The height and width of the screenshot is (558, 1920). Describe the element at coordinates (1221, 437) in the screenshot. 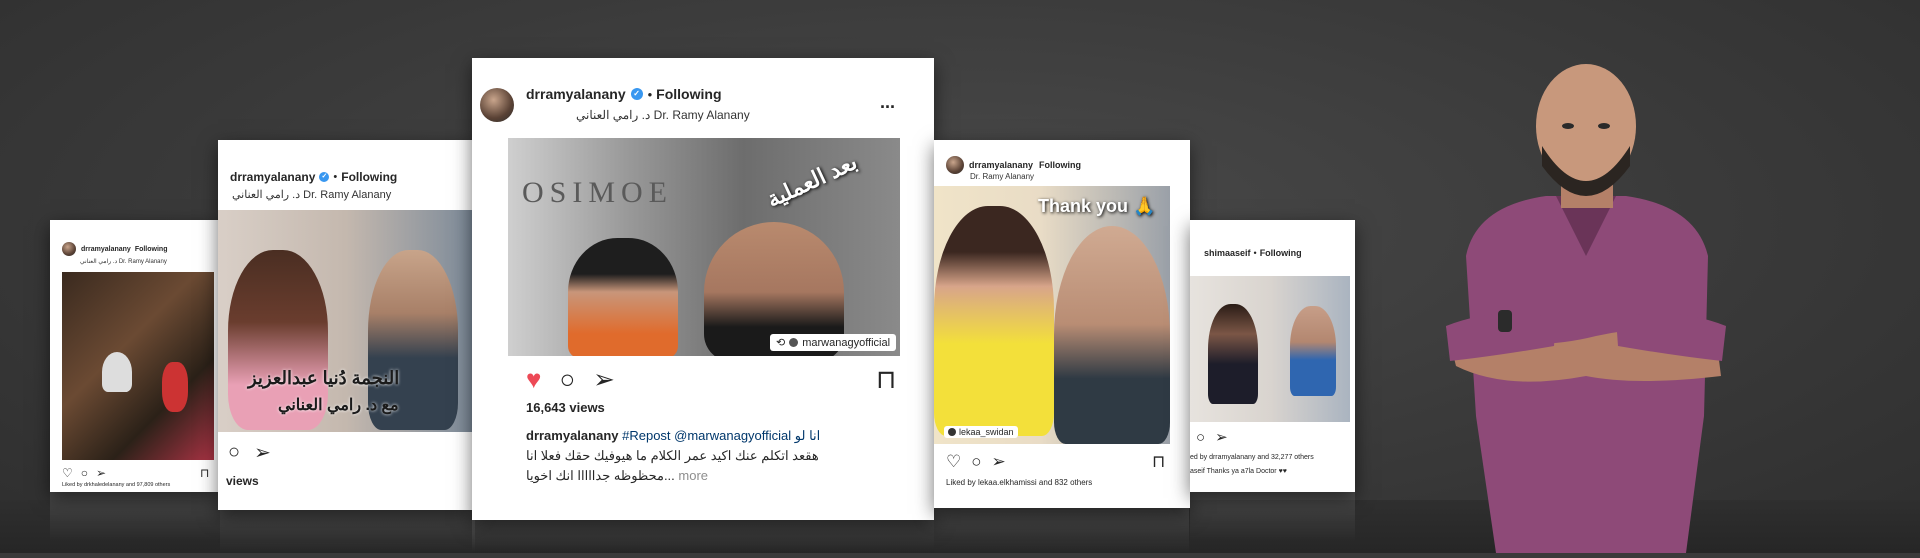

I see `far-right-share-icon: ➢` at that location.